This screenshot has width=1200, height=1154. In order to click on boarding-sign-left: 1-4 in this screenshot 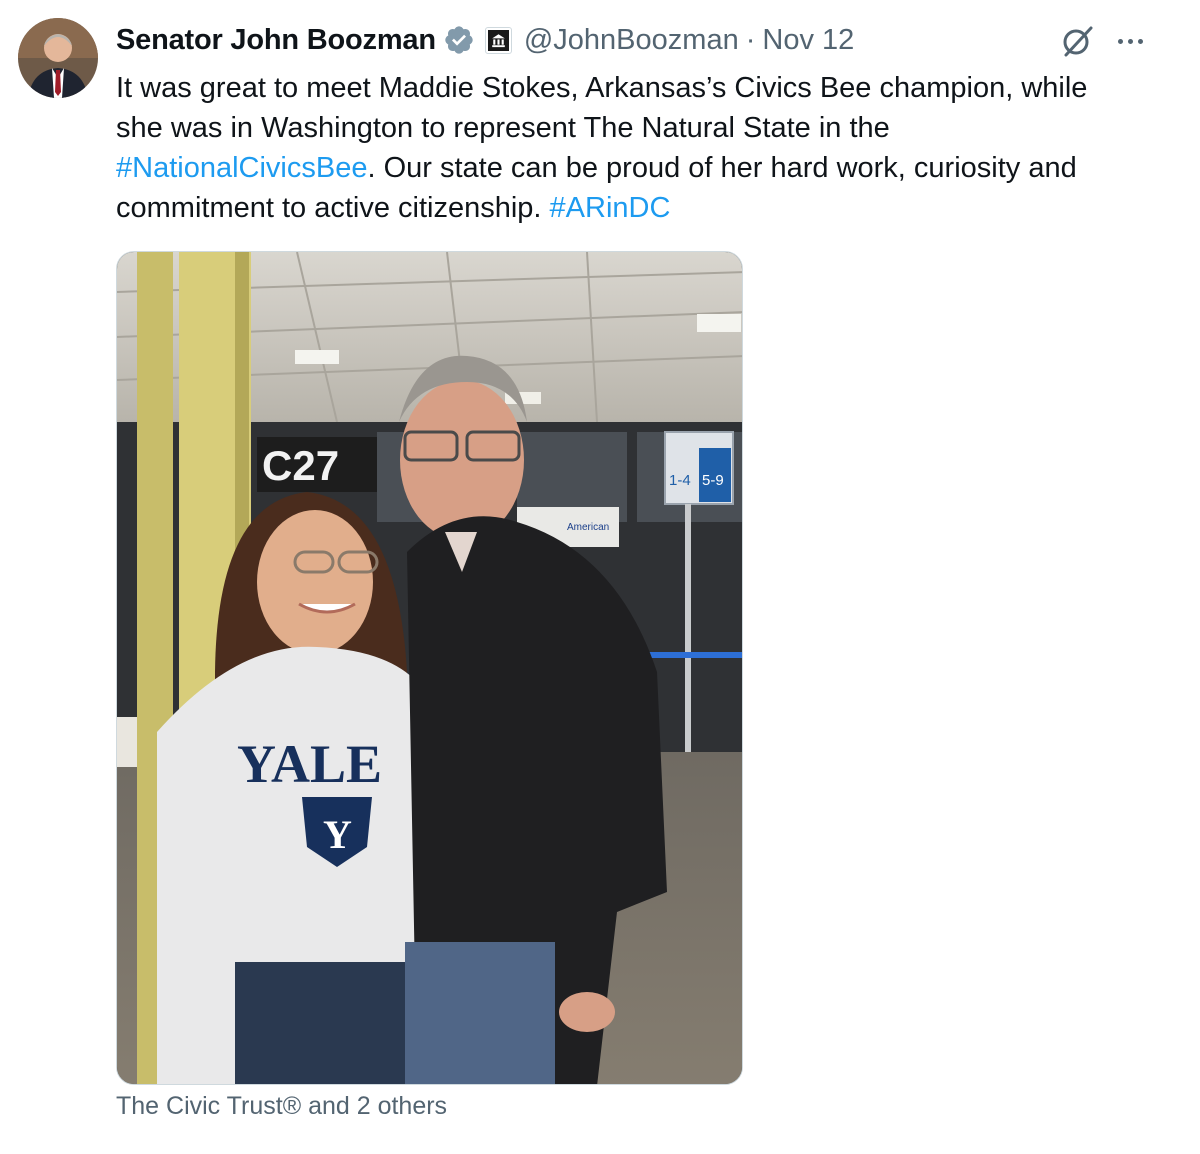, I will do `click(680, 480)`.